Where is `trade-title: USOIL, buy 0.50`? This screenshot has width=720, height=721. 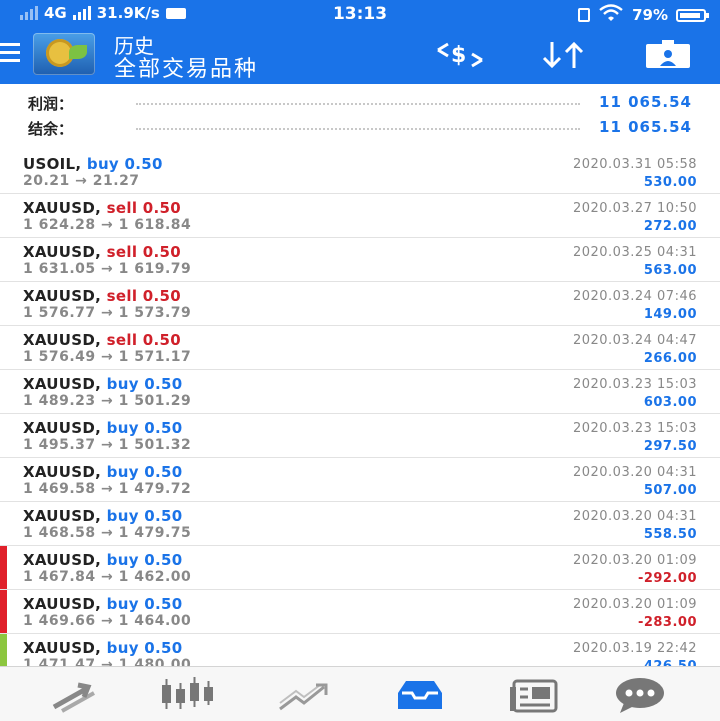 trade-title: USOIL, buy 0.50 is located at coordinates (93, 164).